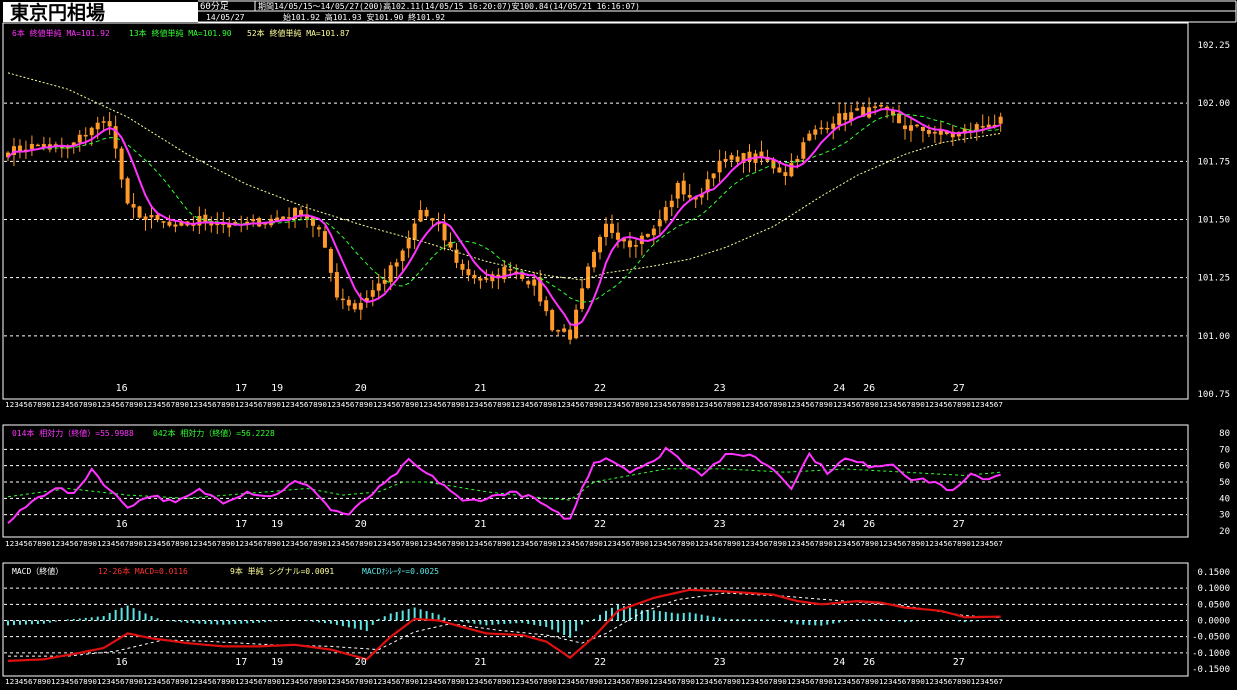 This screenshot has width=1237, height=690. Describe the element at coordinates (241, 388) in the screenshot. I see `price-day-label: 17` at that location.